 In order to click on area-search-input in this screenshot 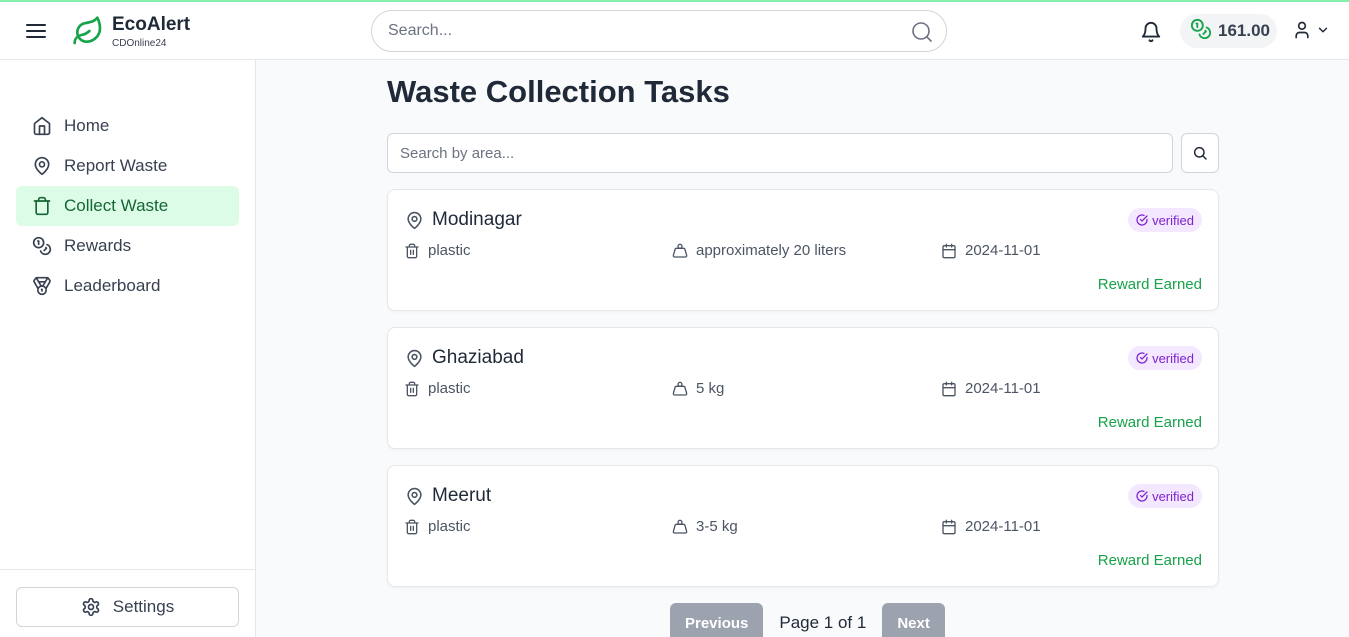, I will do `click(780, 153)`.